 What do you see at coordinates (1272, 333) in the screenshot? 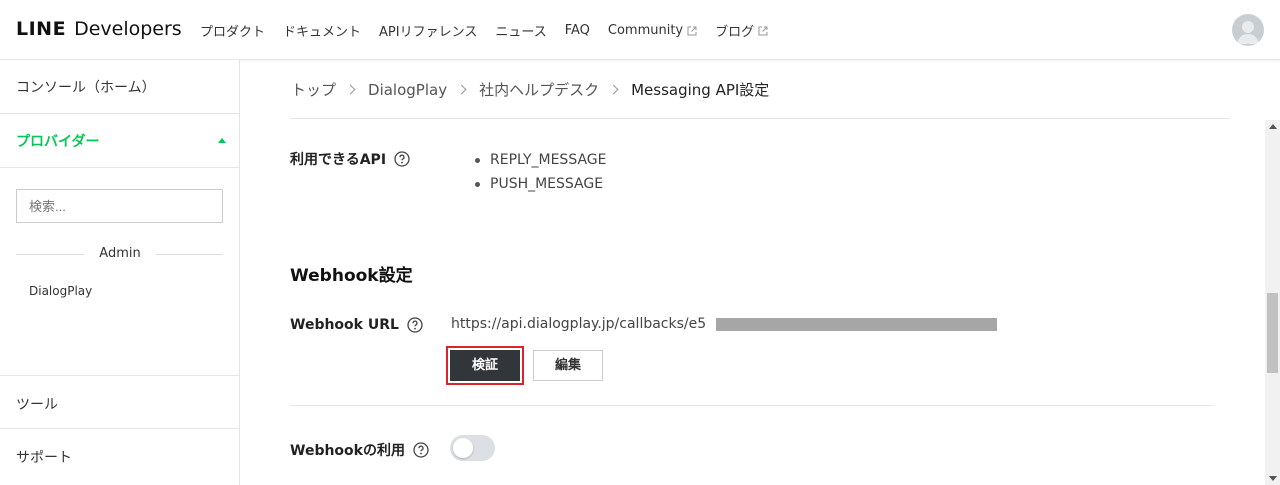
I see `scrollbar-thumb` at bounding box center [1272, 333].